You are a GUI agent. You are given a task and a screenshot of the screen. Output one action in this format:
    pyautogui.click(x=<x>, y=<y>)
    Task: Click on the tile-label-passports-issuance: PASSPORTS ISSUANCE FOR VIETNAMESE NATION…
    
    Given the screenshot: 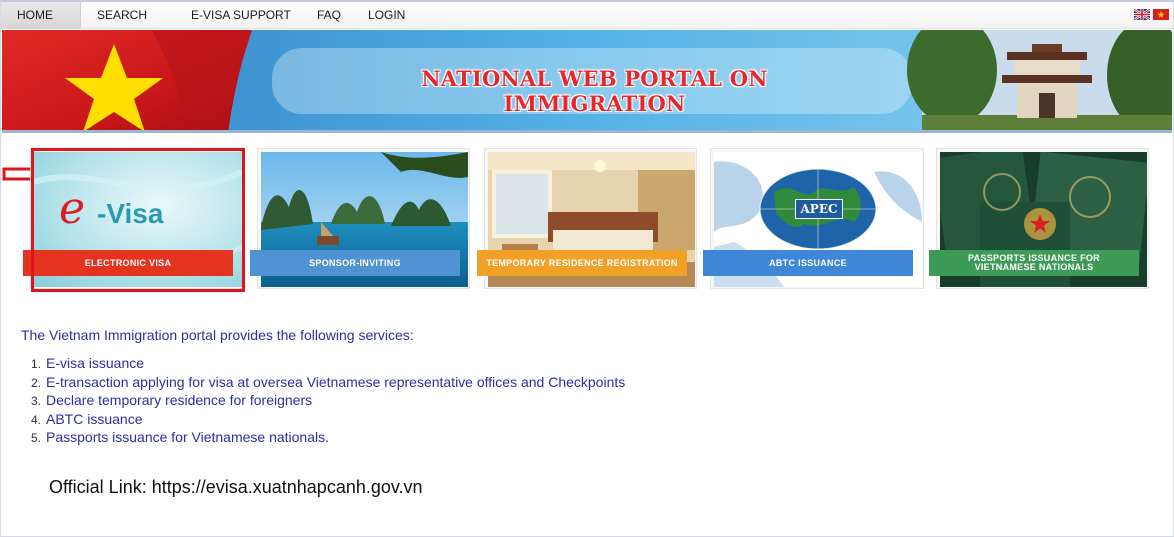 What is the action you would take?
    pyautogui.click(x=1034, y=263)
    